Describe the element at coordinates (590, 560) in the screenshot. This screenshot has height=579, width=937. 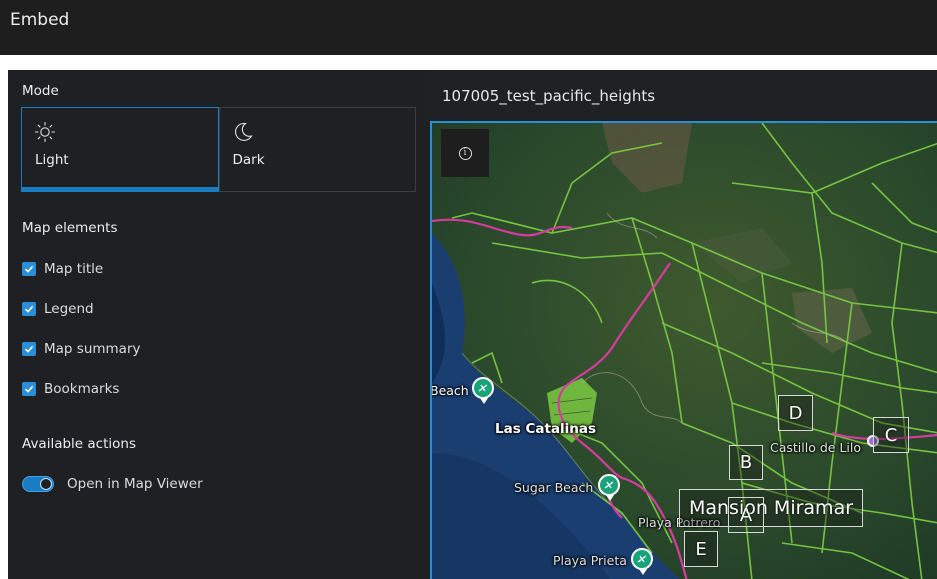
I see `map-label-playa-prieta: Playa Prieta` at that location.